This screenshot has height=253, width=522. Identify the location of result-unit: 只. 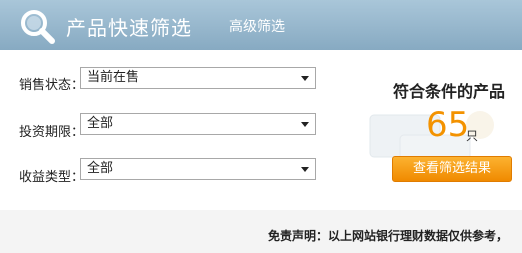
(472, 136).